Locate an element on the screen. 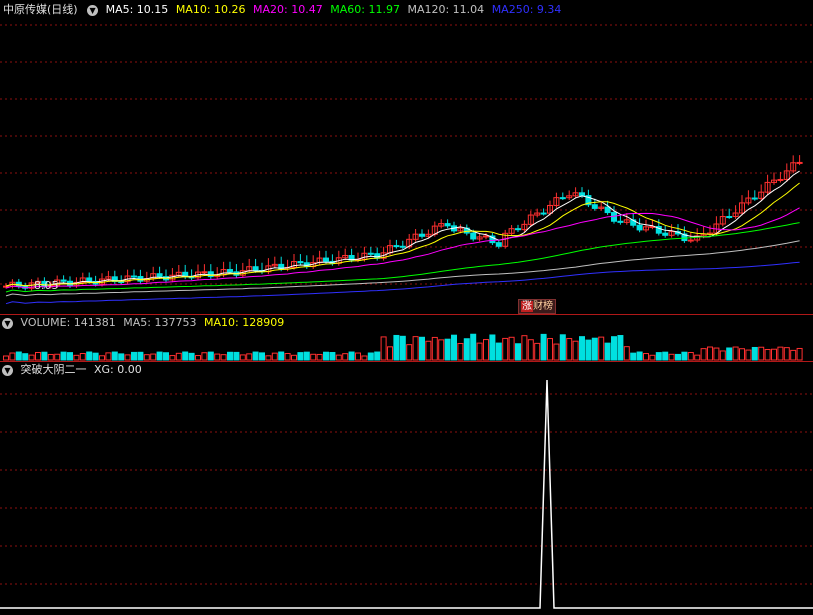  badge-label-2: 财榜 is located at coordinates (543, 306).